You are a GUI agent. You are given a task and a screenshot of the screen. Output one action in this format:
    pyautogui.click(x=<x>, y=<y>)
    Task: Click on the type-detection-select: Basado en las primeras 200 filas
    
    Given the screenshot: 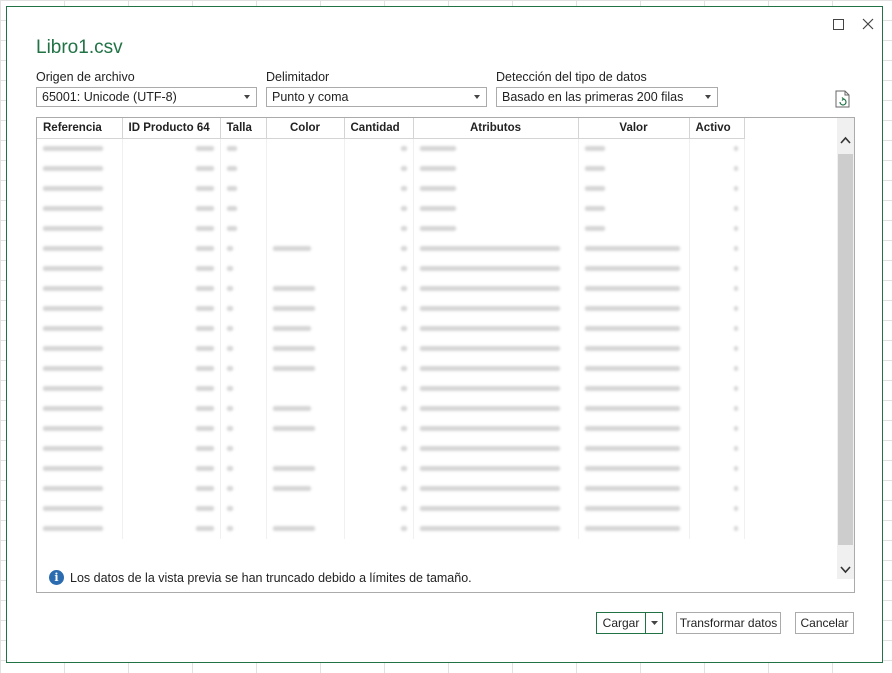 What is the action you would take?
    pyautogui.click(x=607, y=97)
    